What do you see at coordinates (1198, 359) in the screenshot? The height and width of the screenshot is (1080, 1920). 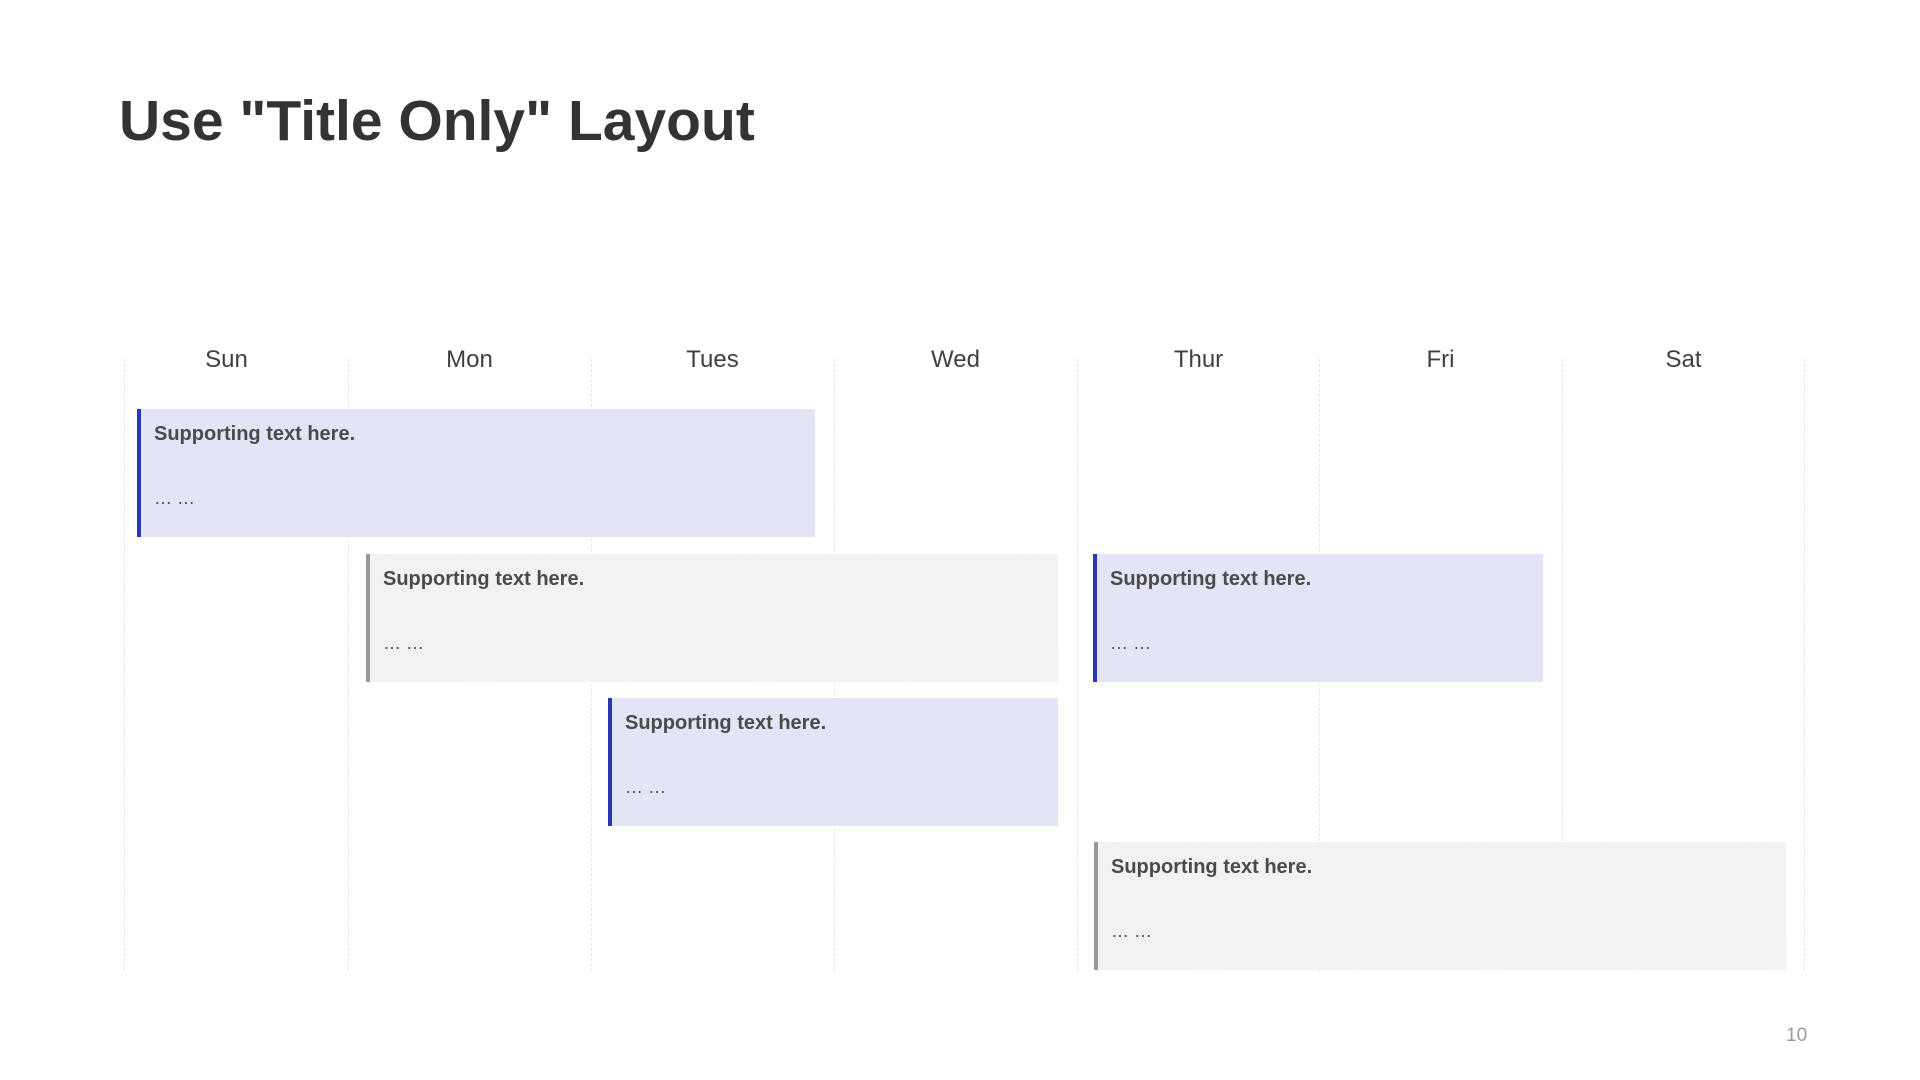 I see `day-header-thur: Thur` at bounding box center [1198, 359].